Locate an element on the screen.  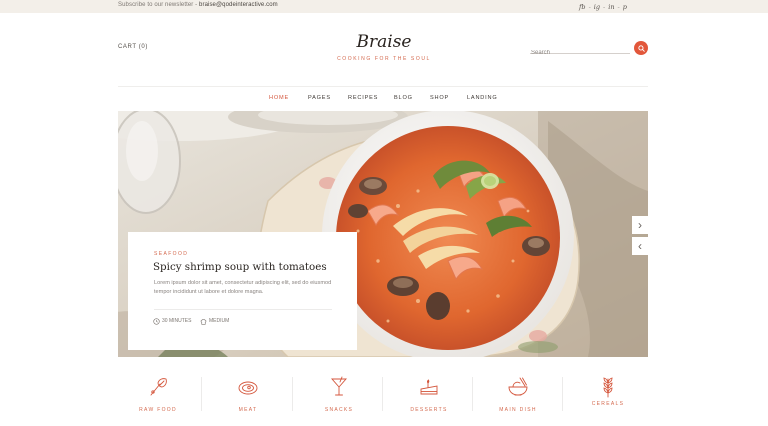
category-raw-food: RAW FOOD is located at coordinates (158, 393).